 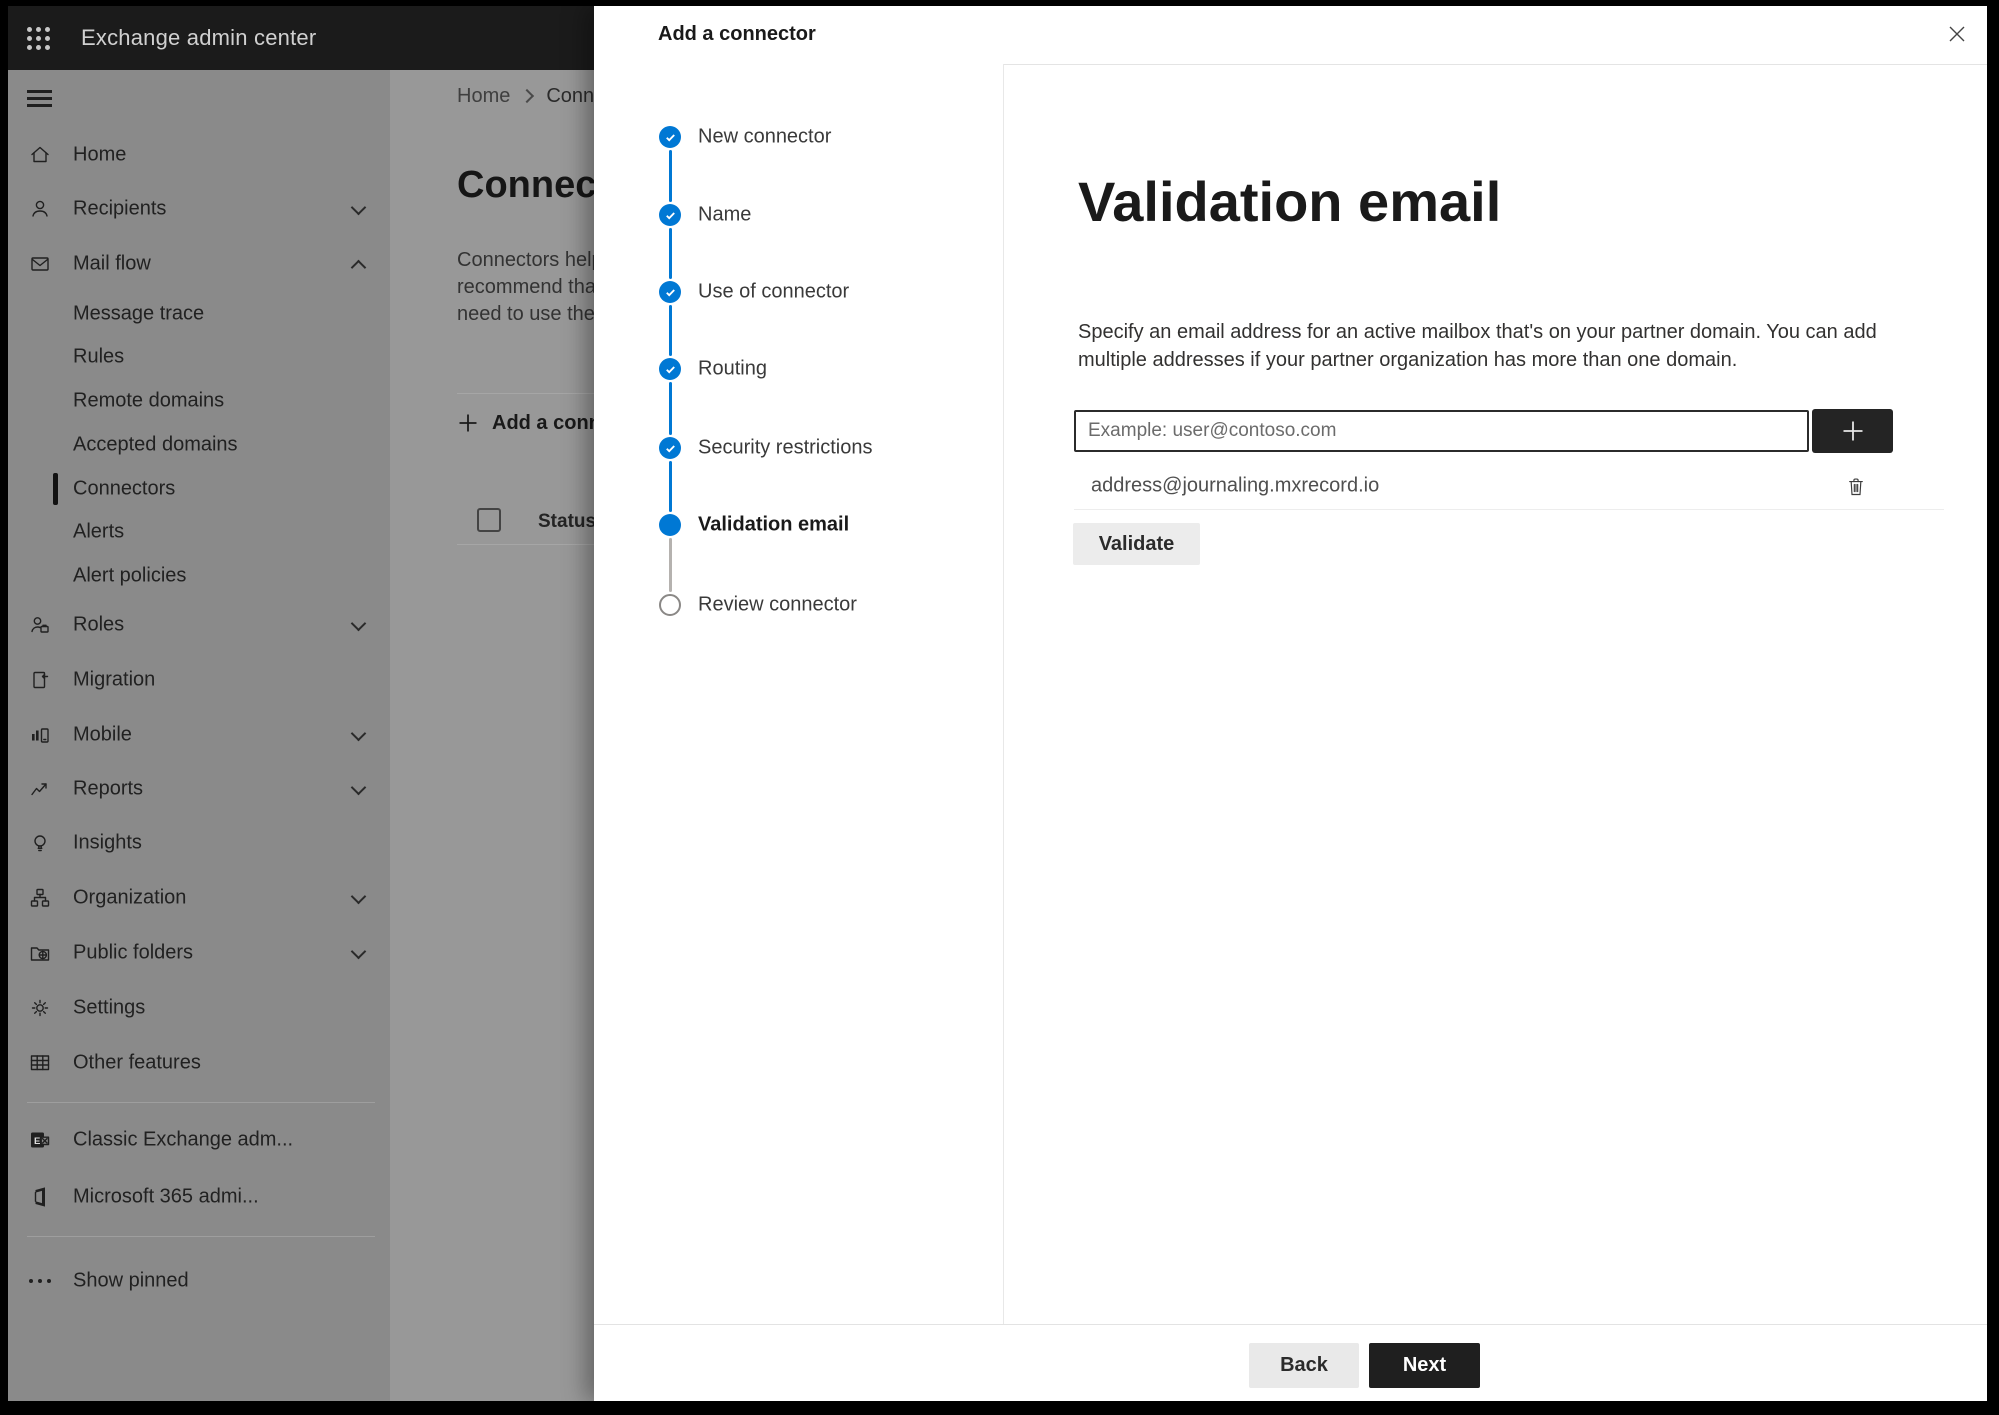 What do you see at coordinates (108, 788) in the screenshot?
I see `sidebar-item-label: Reports` at bounding box center [108, 788].